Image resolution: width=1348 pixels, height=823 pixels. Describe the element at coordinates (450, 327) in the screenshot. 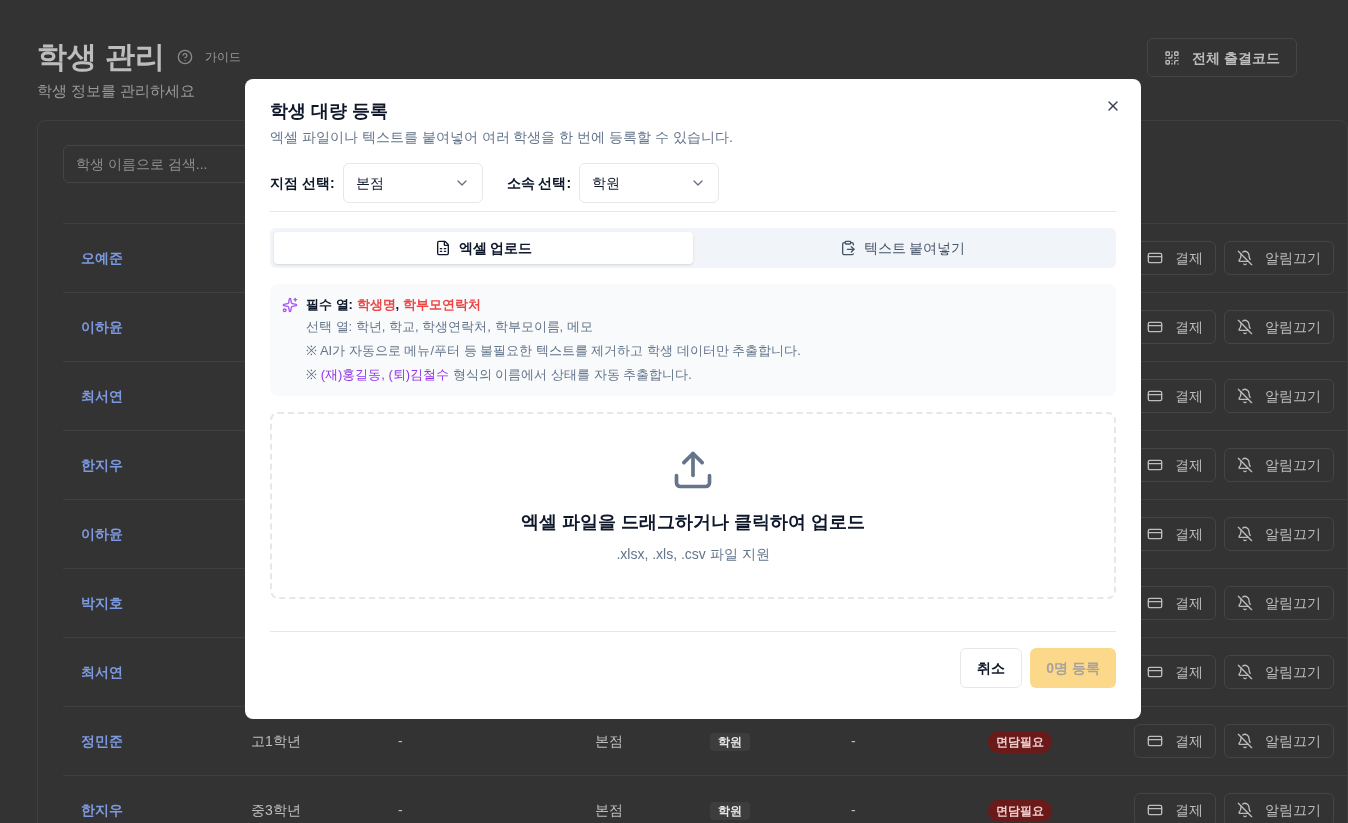

I see `info-text: 선택 열: 학년, 학교, 학생연락처, 학부모이름, 메모` at that location.